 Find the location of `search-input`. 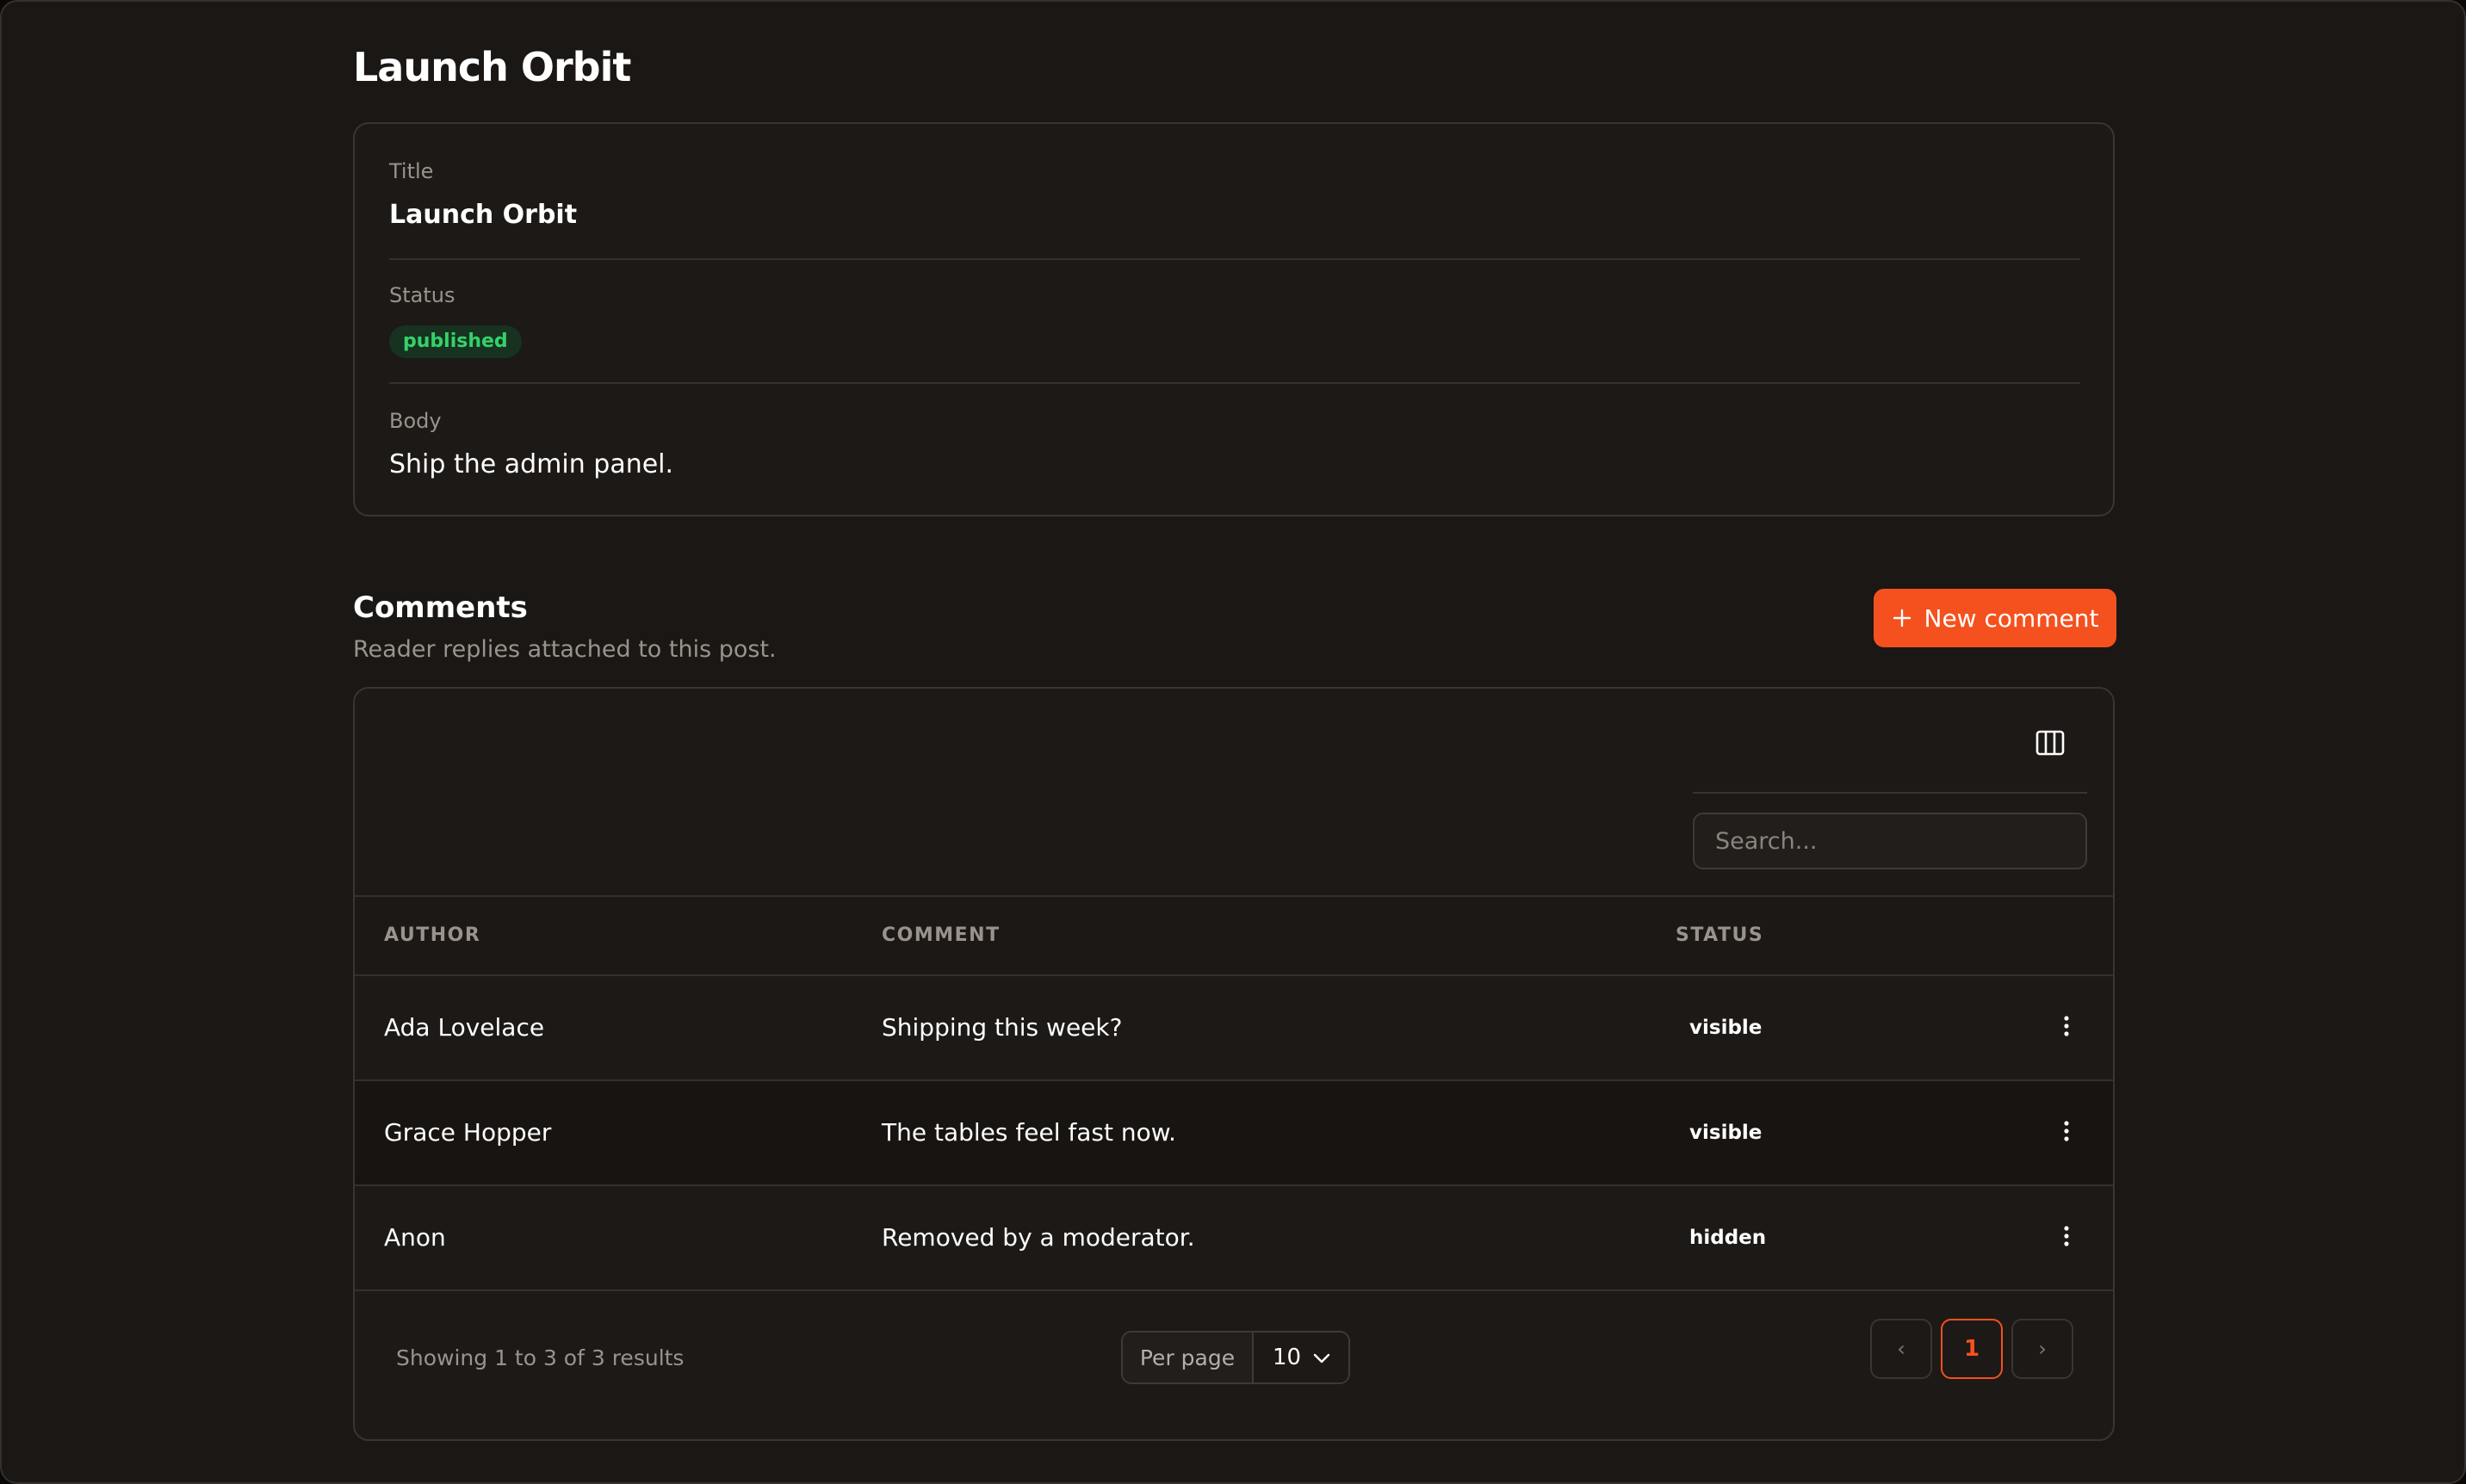

search-input is located at coordinates (1890, 841).